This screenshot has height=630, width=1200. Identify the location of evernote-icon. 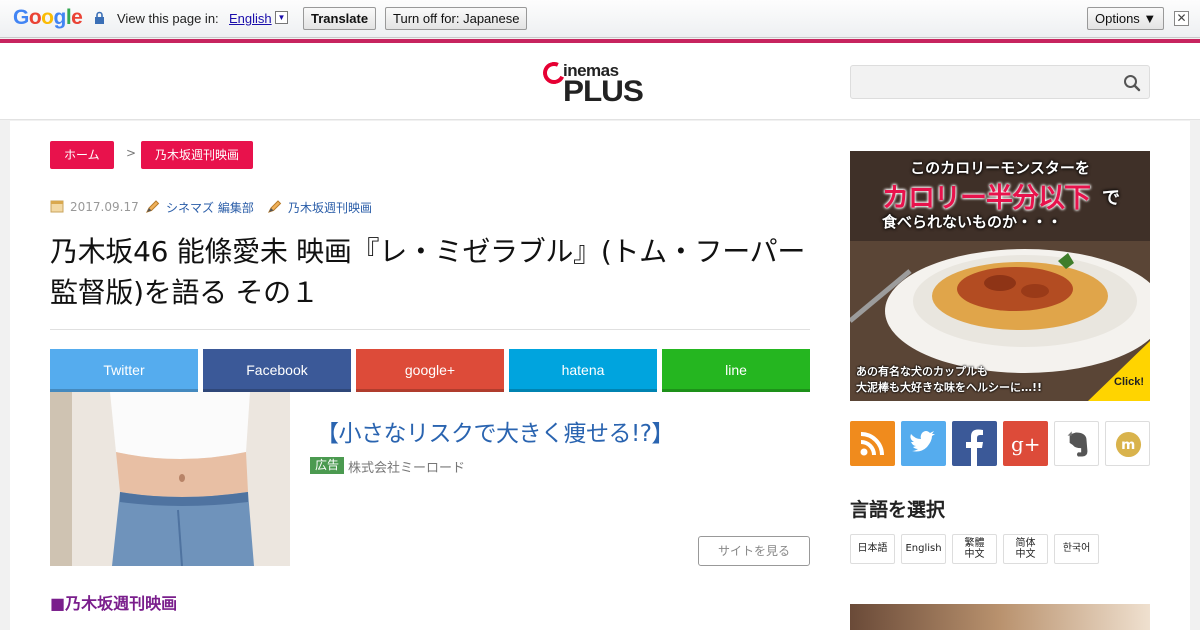
(1076, 443).